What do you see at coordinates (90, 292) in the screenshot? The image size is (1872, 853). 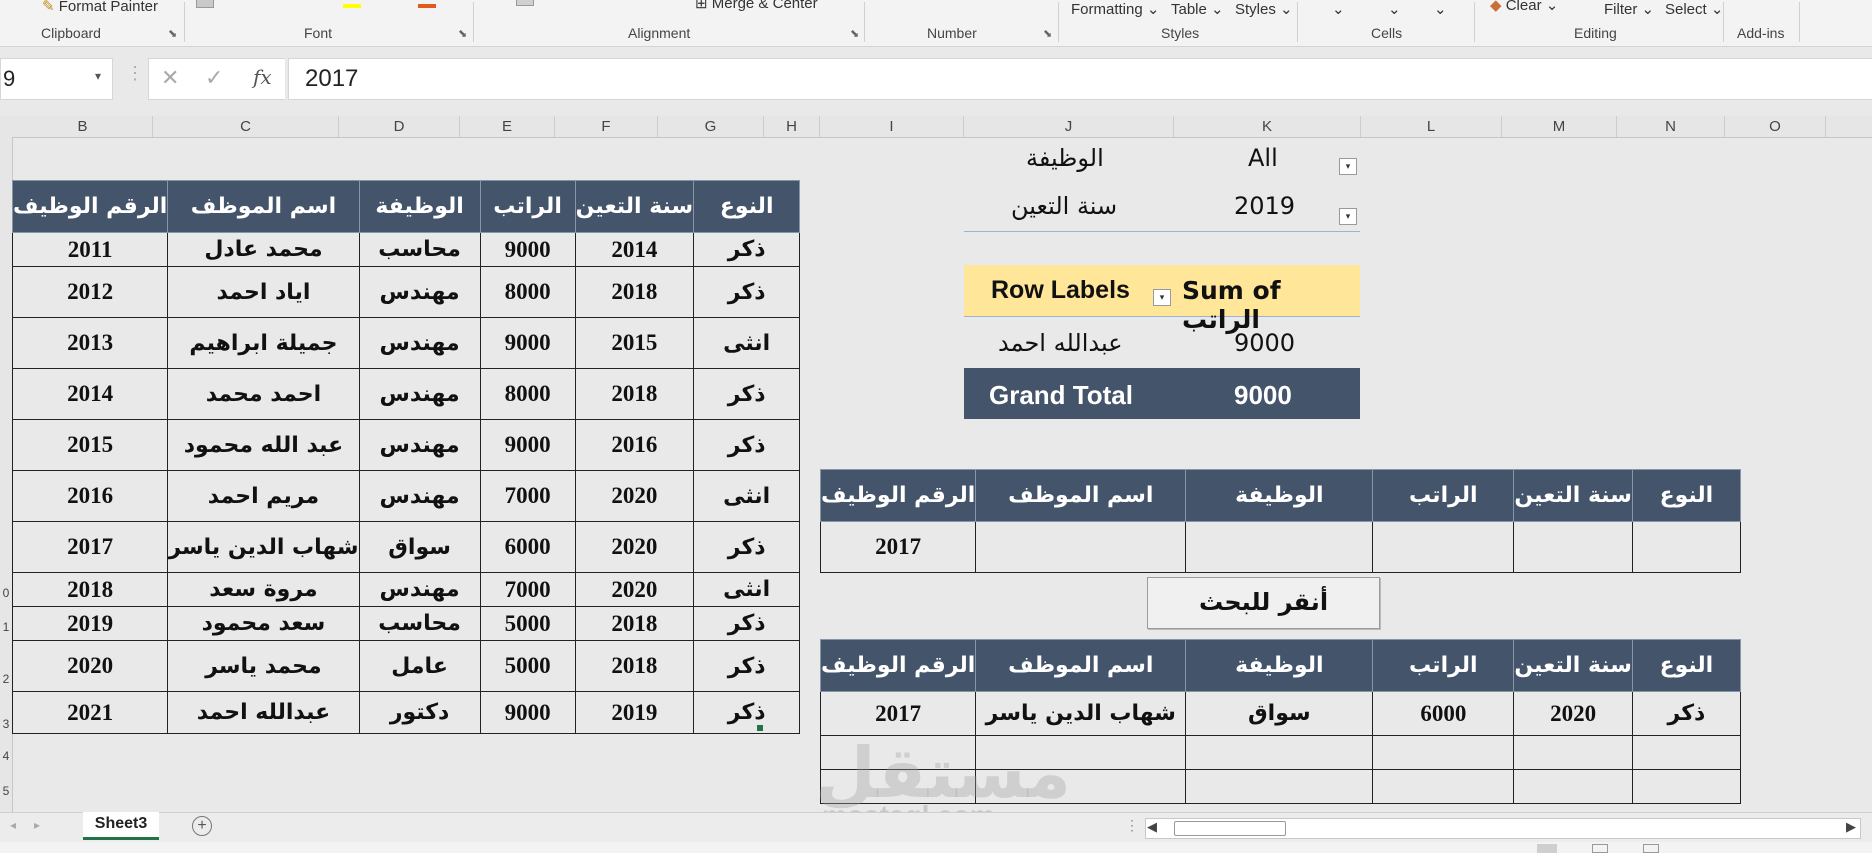 I see `cell: 2012` at bounding box center [90, 292].